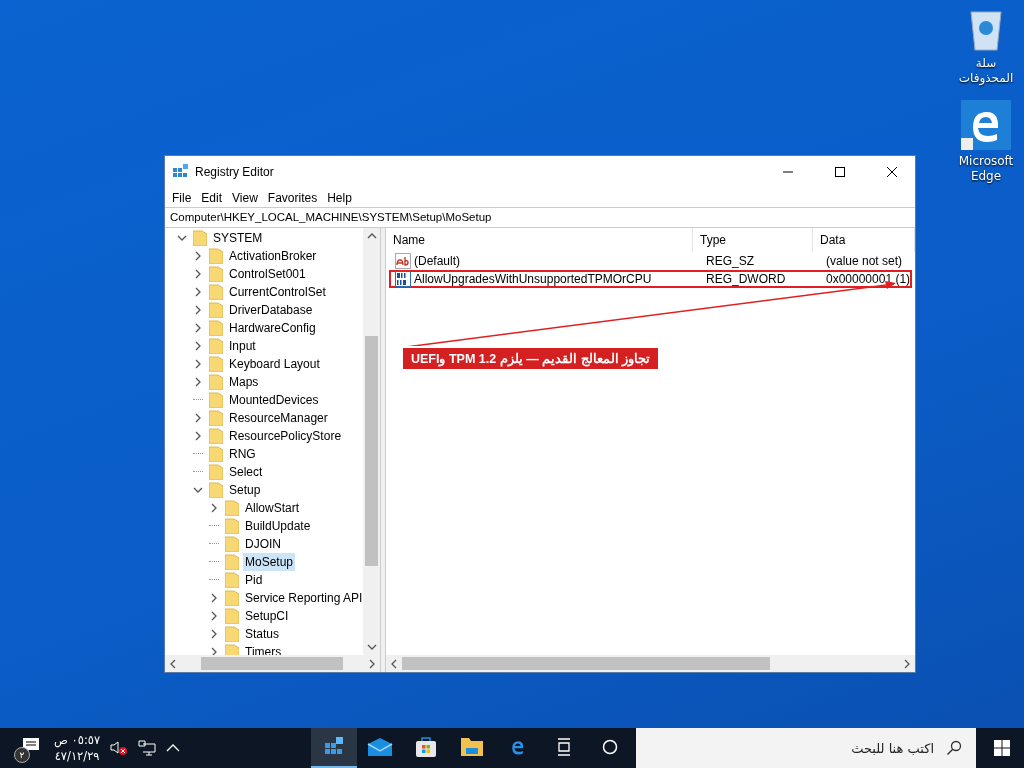  I want to click on circle-icon, so click(610, 747).